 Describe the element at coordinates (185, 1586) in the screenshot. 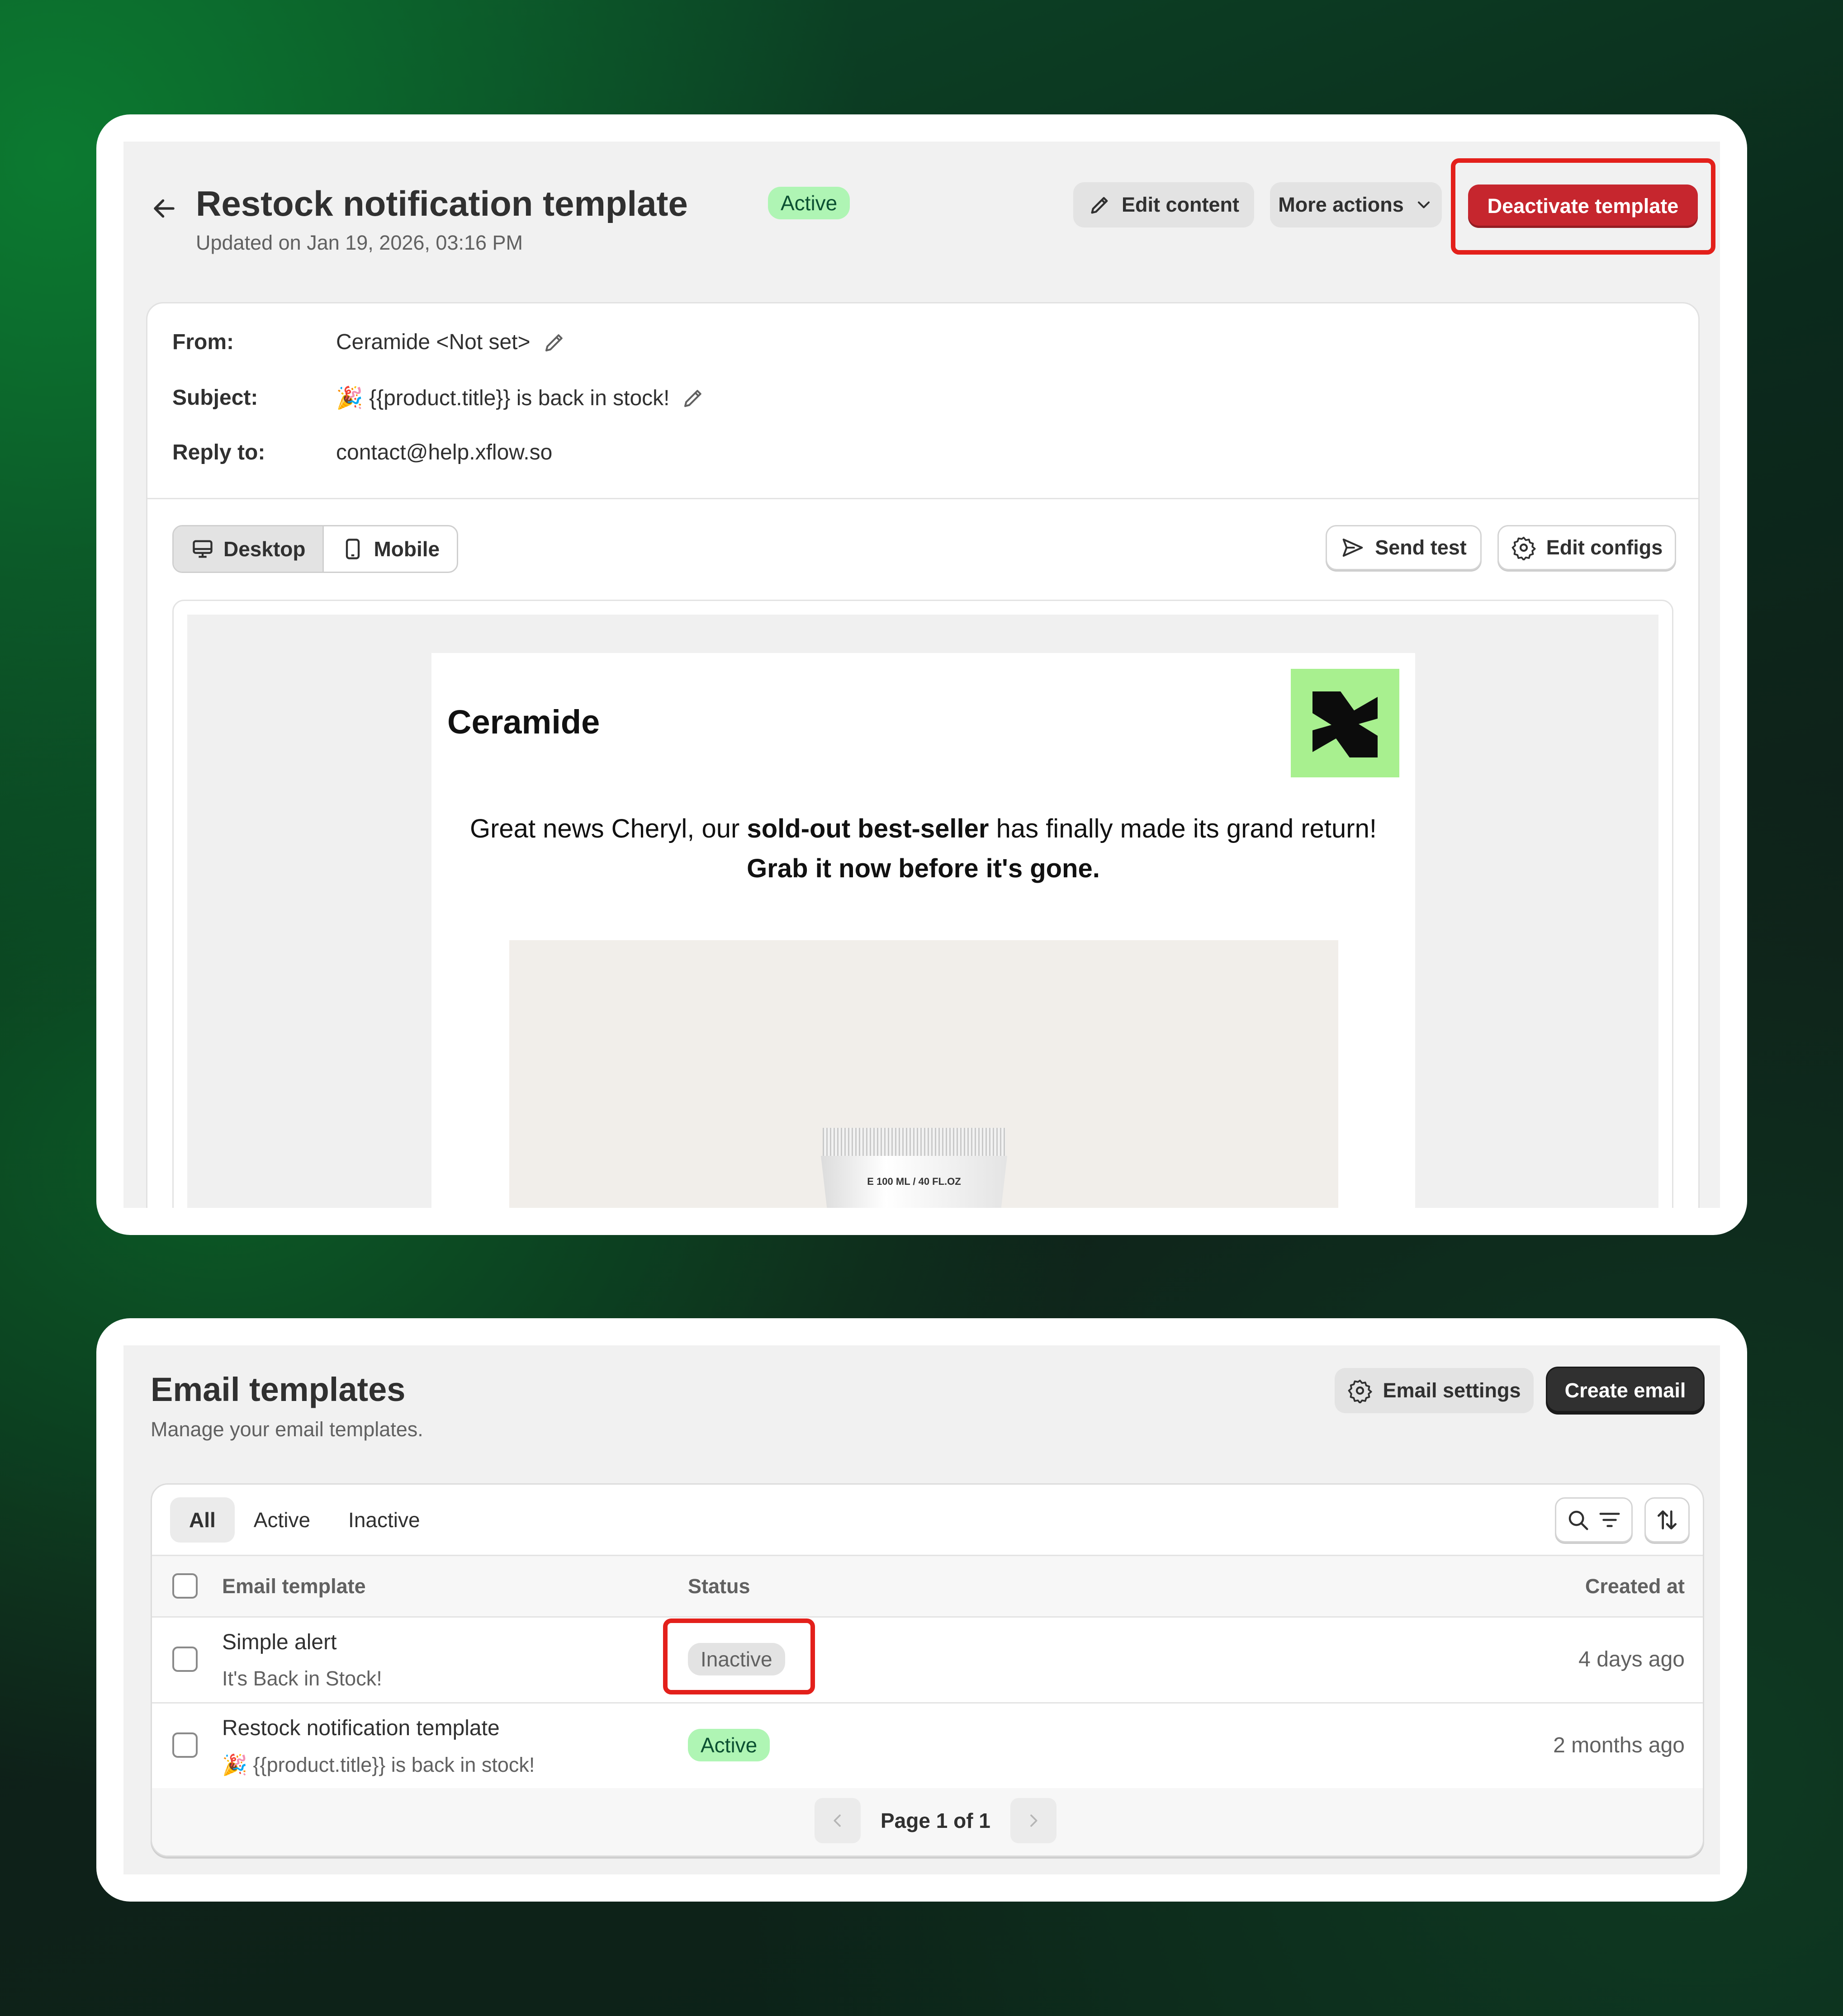

I see `select-all-checkbox` at that location.